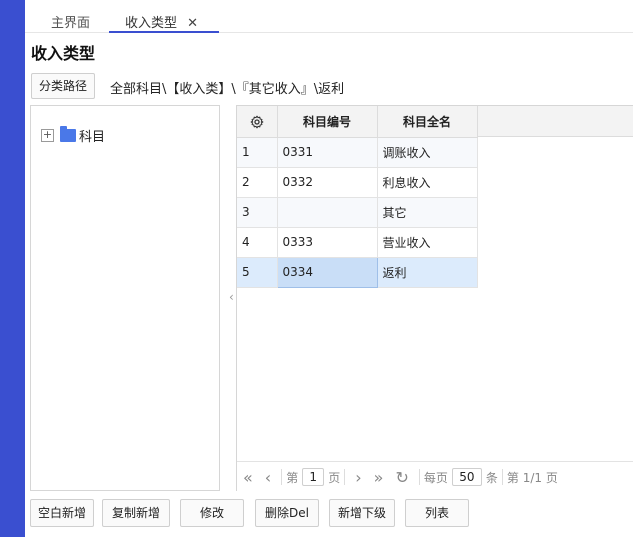  What do you see at coordinates (192, 23) in the screenshot?
I see `close-icon: ✕` at bounding box center [192, 23].